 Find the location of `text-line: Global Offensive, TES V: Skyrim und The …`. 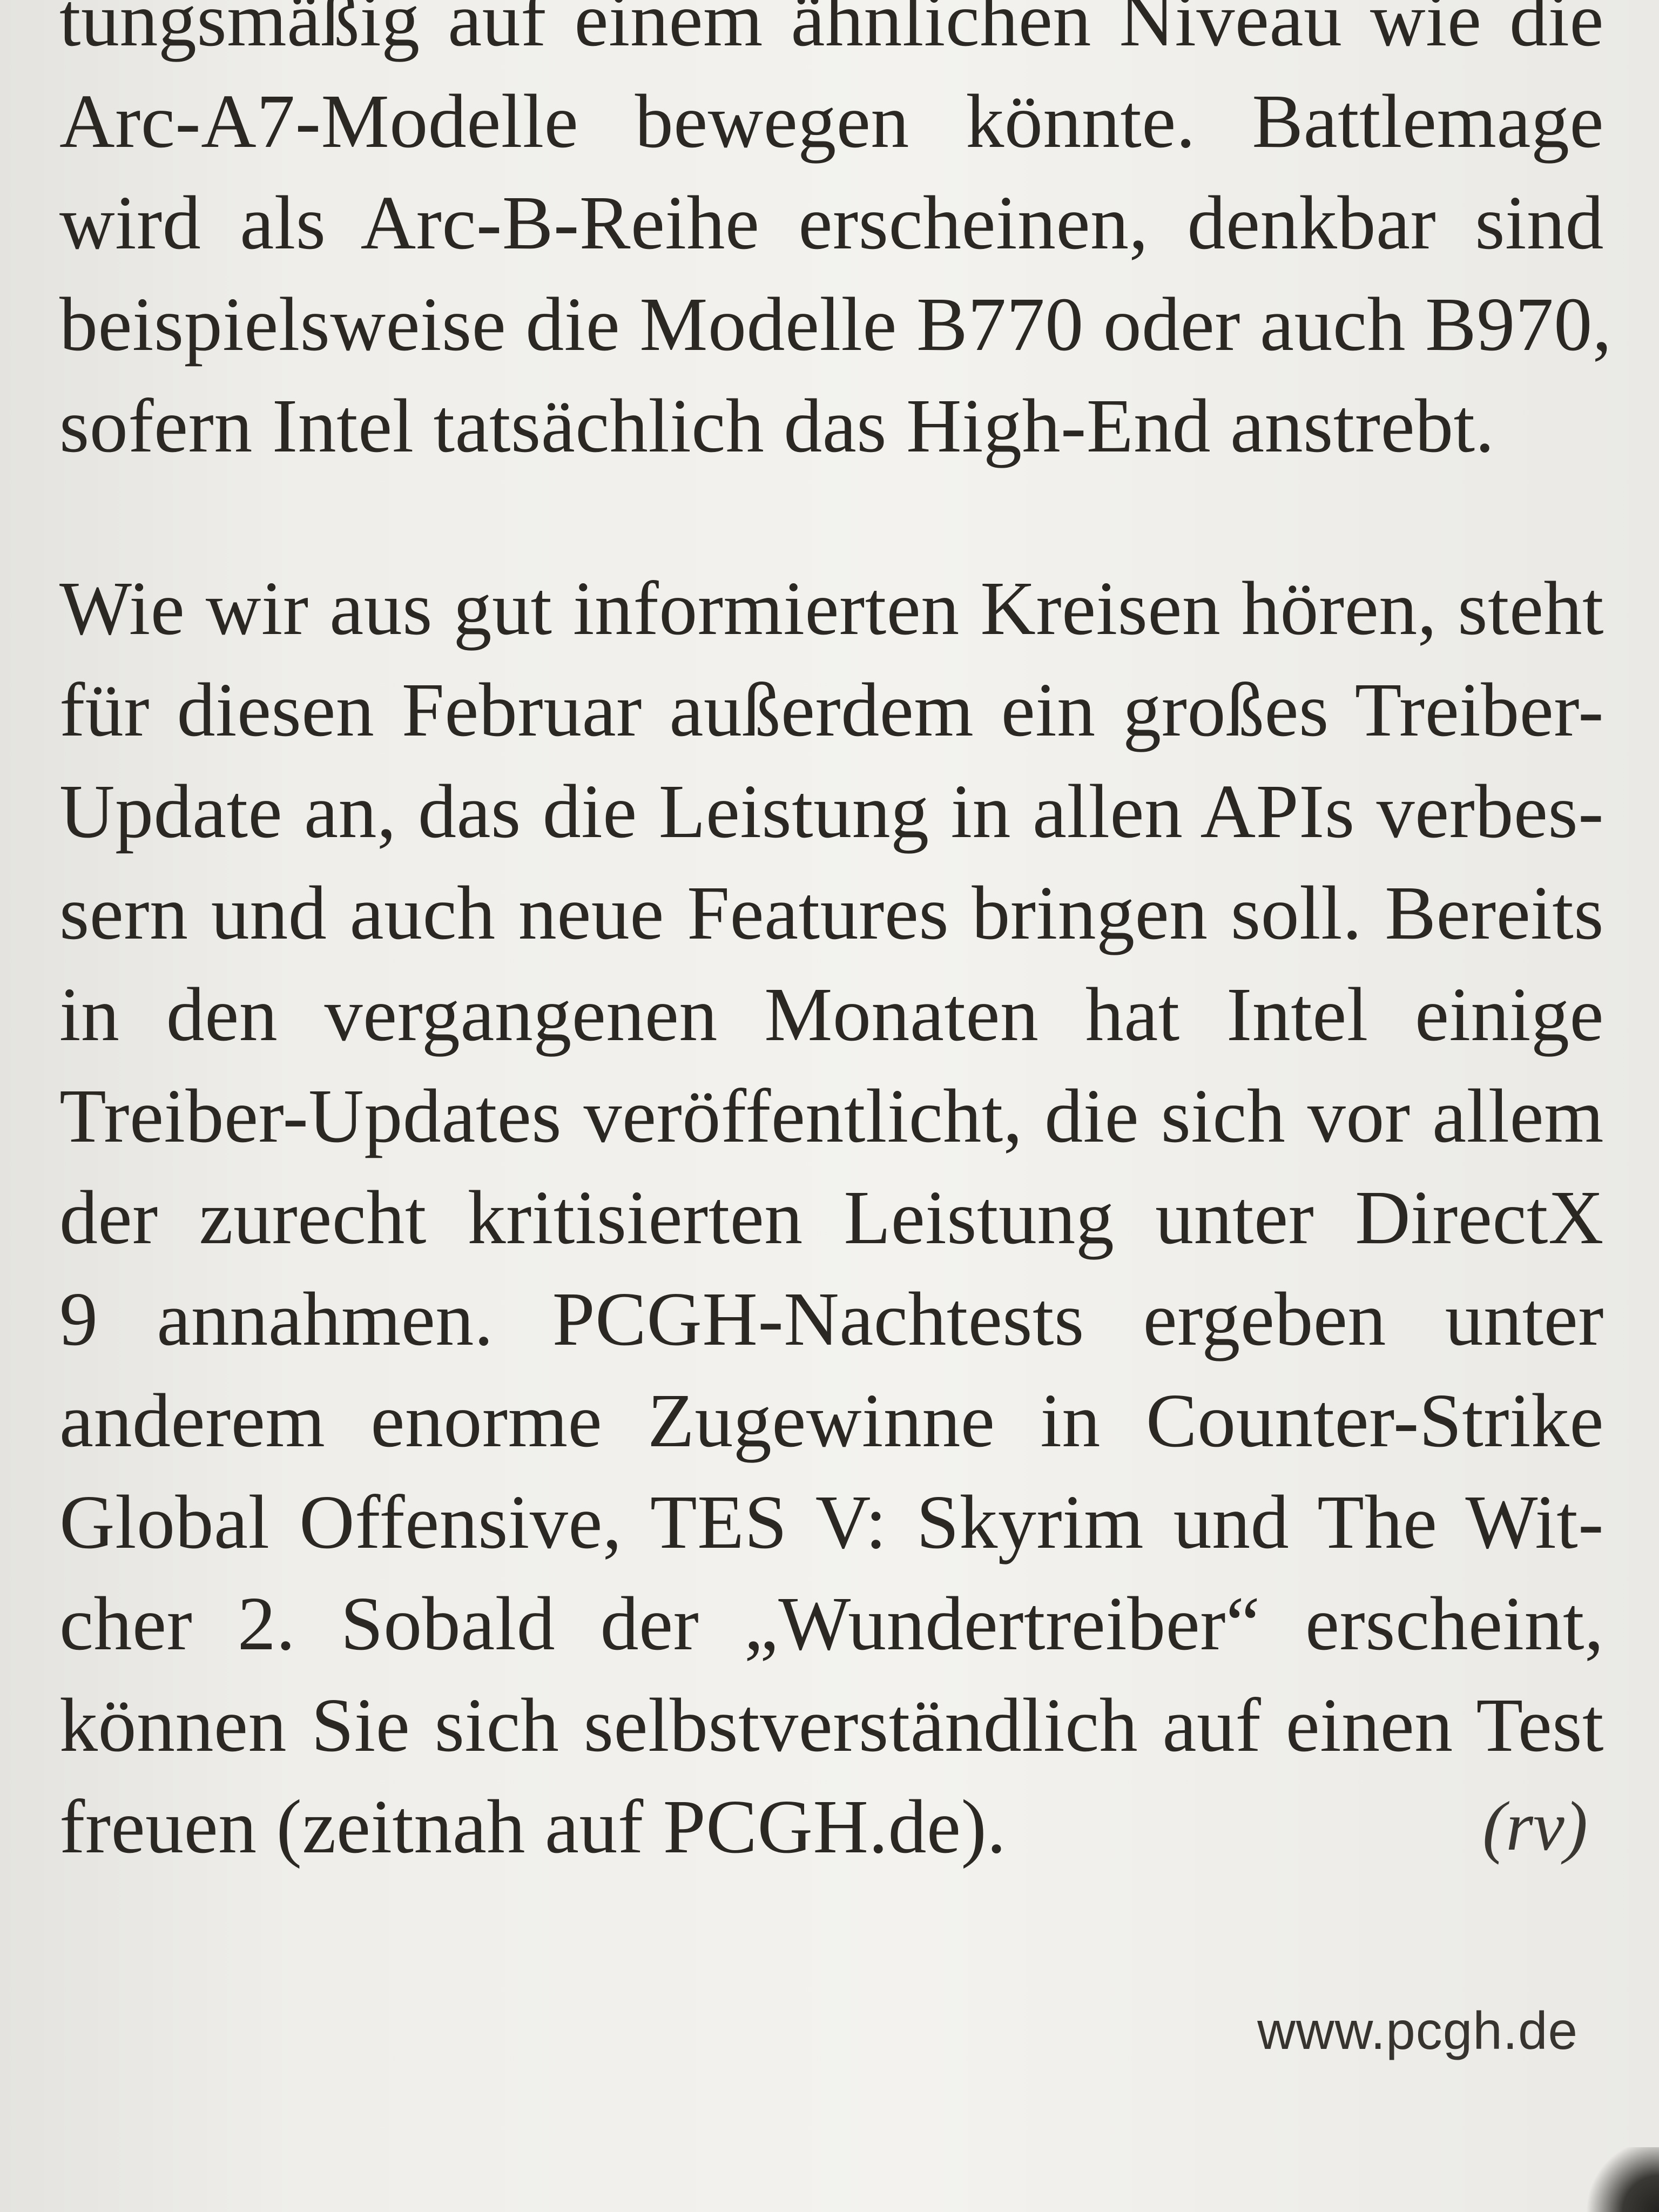

text-line: Global Offensive, TES V: Skyrim und The … is located at coordinates (831, 1521).